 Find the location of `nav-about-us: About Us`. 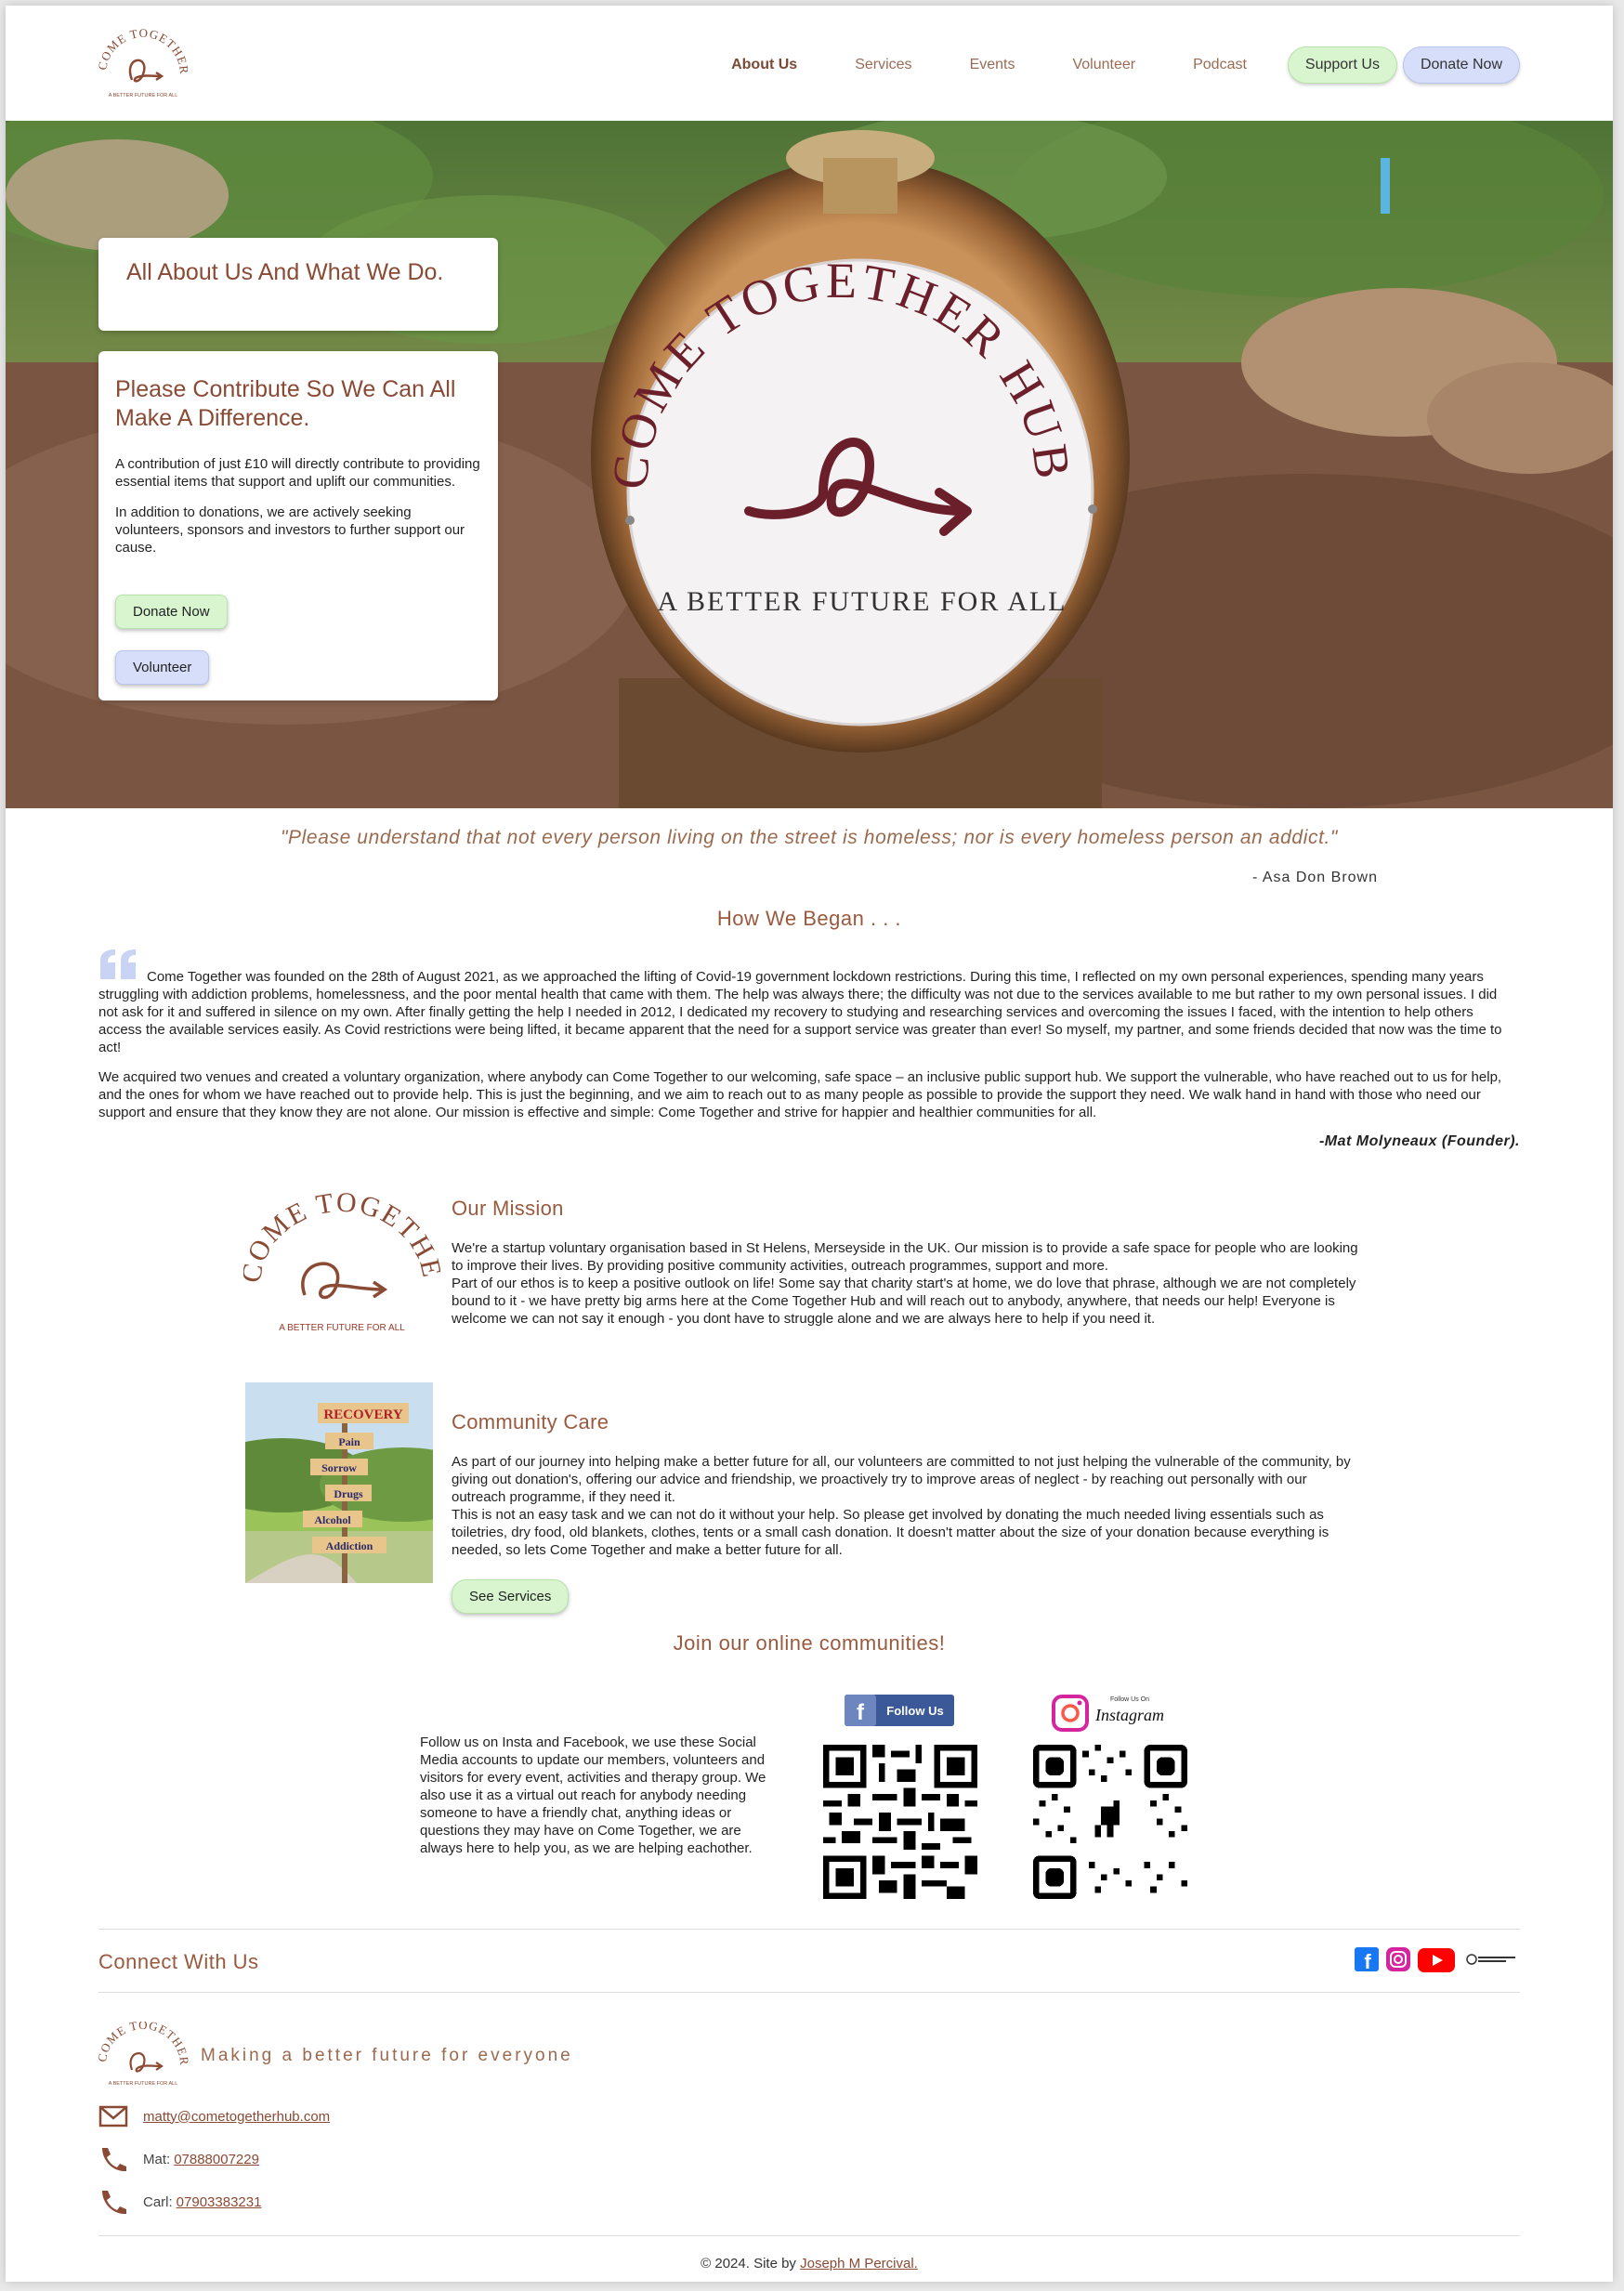

nav-about-us: About Us is located at coordinates (764, 65).